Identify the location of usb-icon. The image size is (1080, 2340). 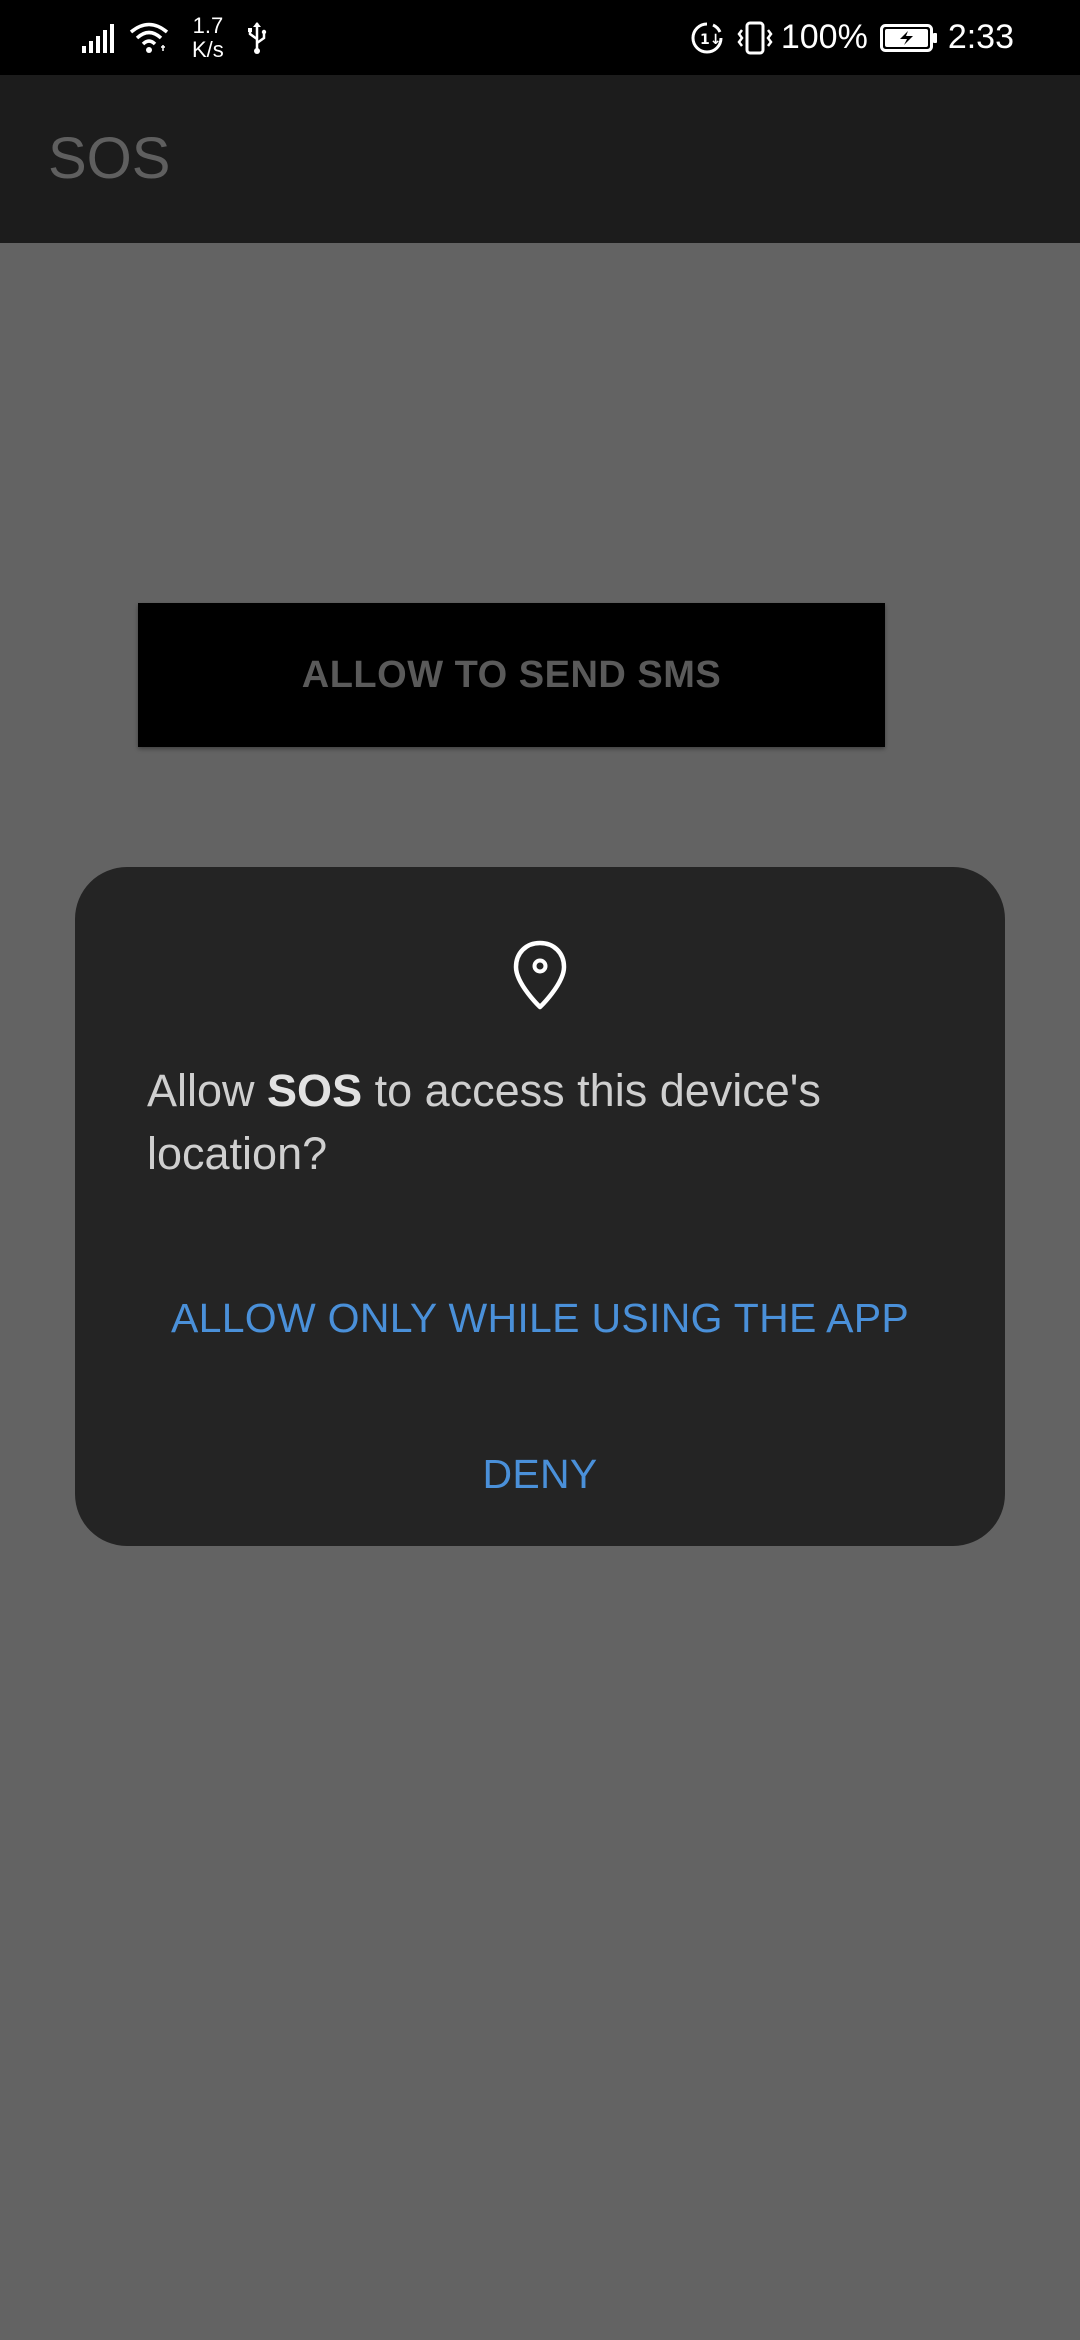
(257, 38).